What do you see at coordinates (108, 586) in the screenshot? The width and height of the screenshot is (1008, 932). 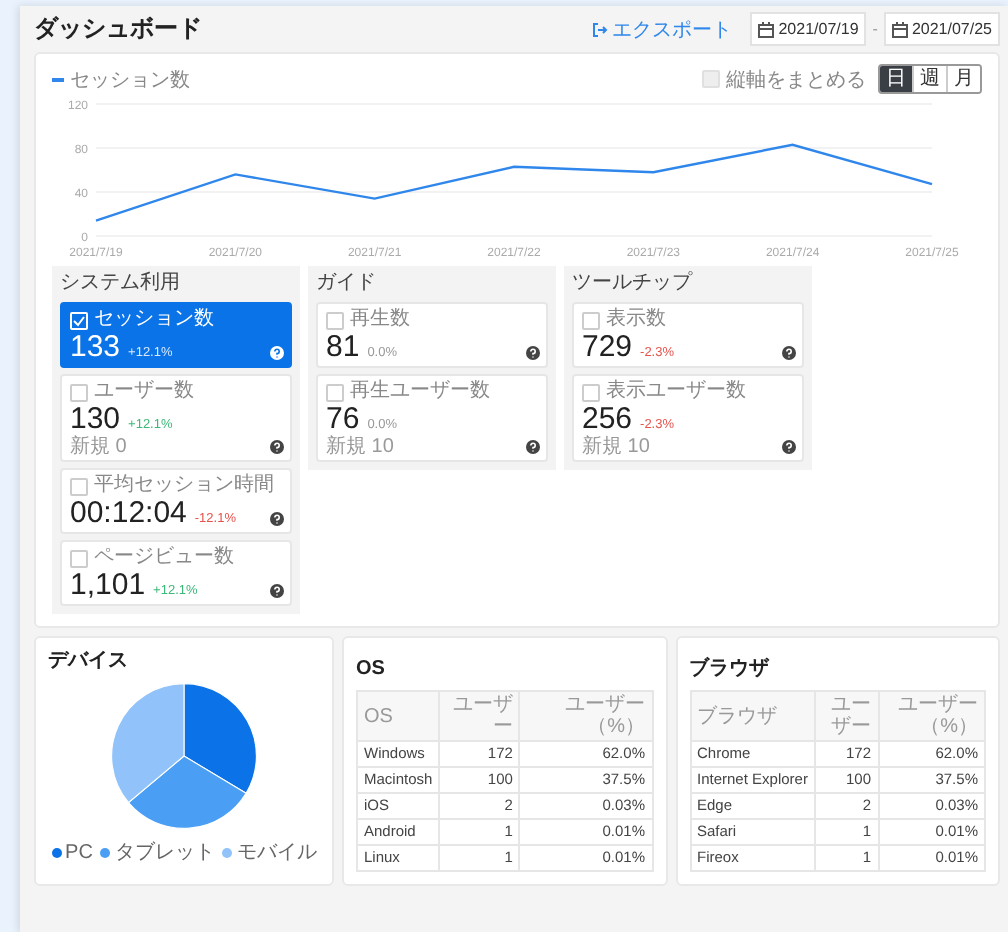 I see `metric-value: 1,101` at bounding box center [108, 586].